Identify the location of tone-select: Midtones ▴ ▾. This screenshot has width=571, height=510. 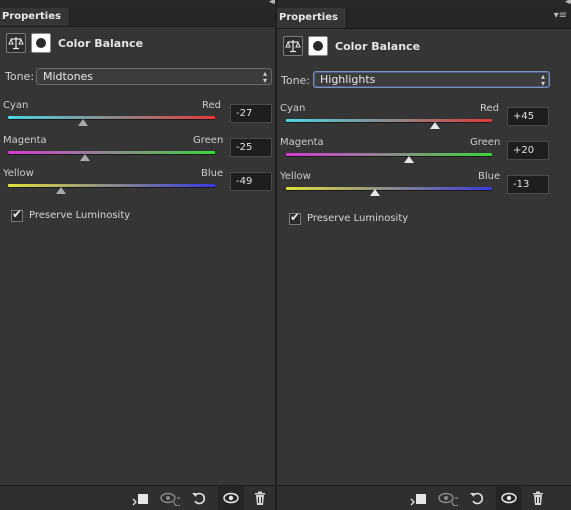
(154, 76).